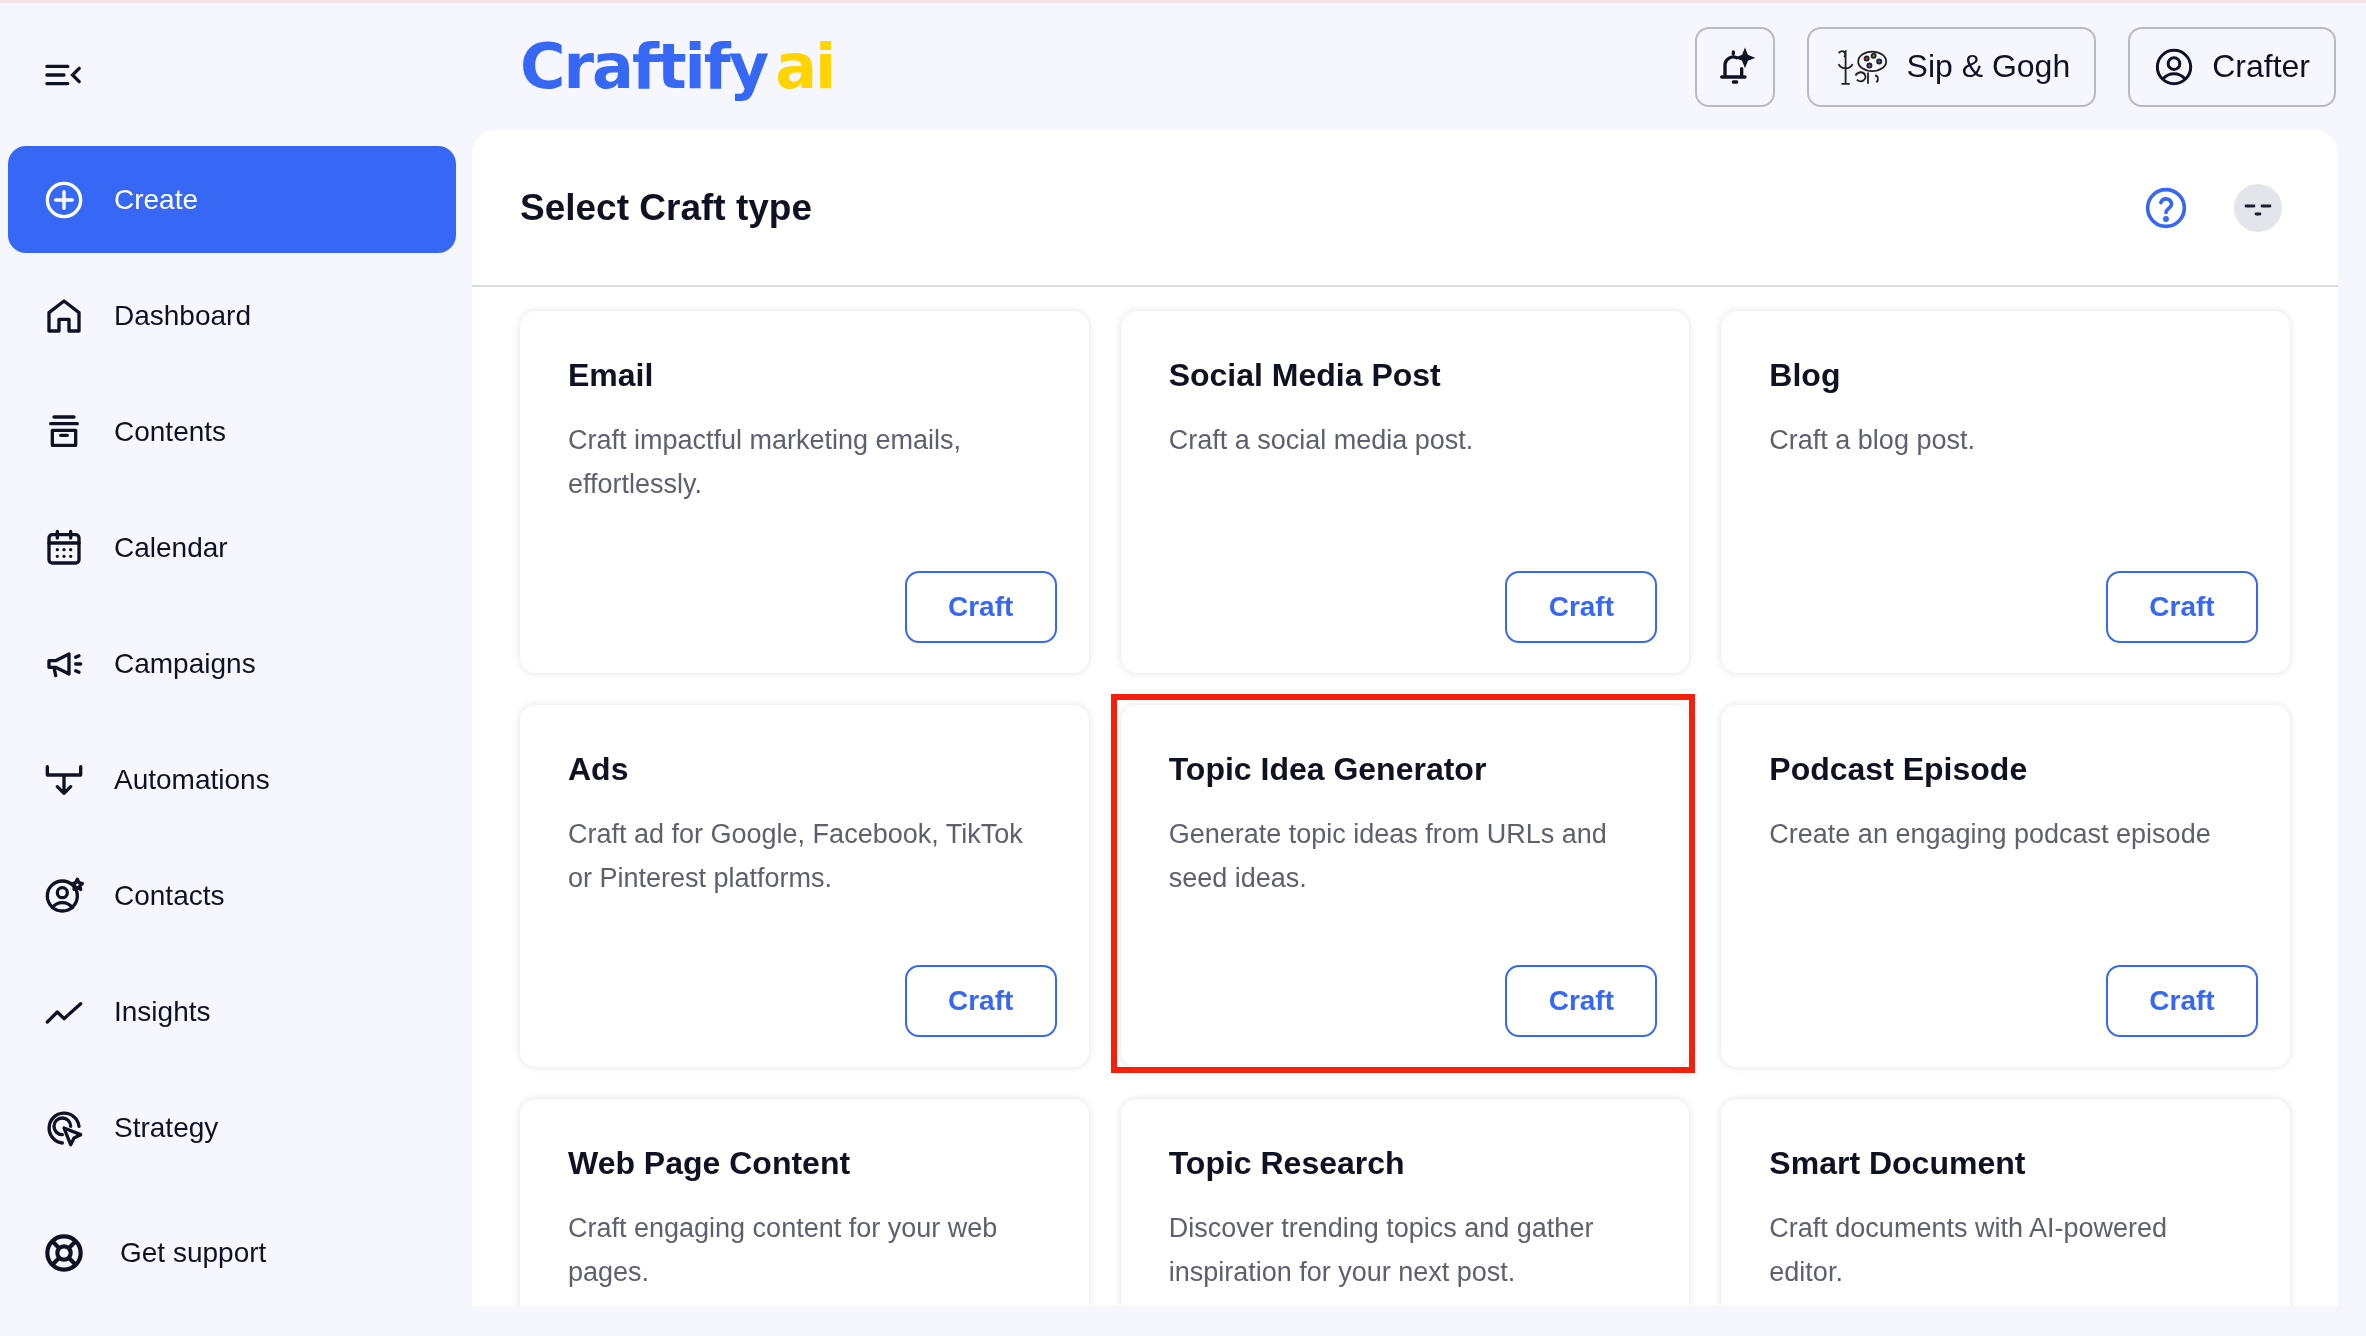 The width and height of the screenshot is (2366, 1336). Describe the element at coordinates (796, 856) in the screenshot. I see `card-description: Craft ad for Google, Facebook, TikTok or Pinterest platforms.` at that location.